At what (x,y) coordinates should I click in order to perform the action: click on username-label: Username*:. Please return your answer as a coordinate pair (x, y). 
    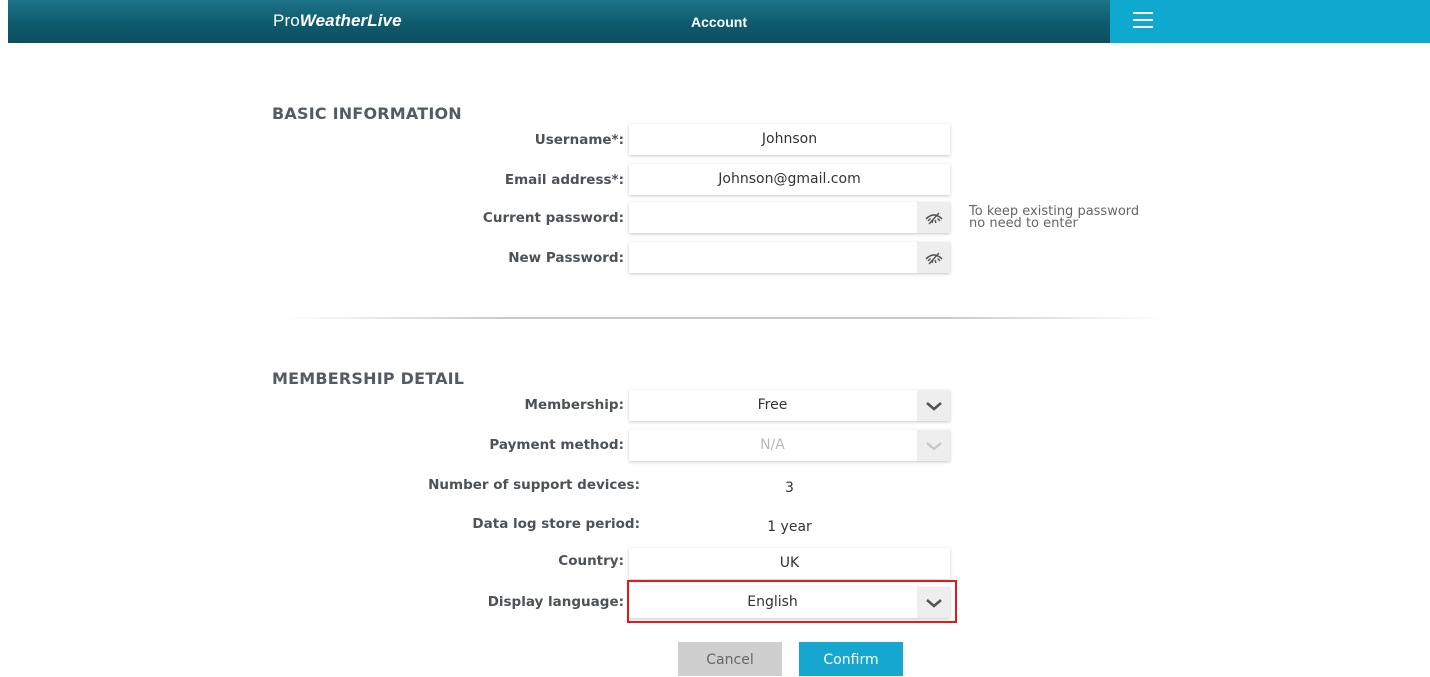
    Looking at the image, I should click on (579, 140).